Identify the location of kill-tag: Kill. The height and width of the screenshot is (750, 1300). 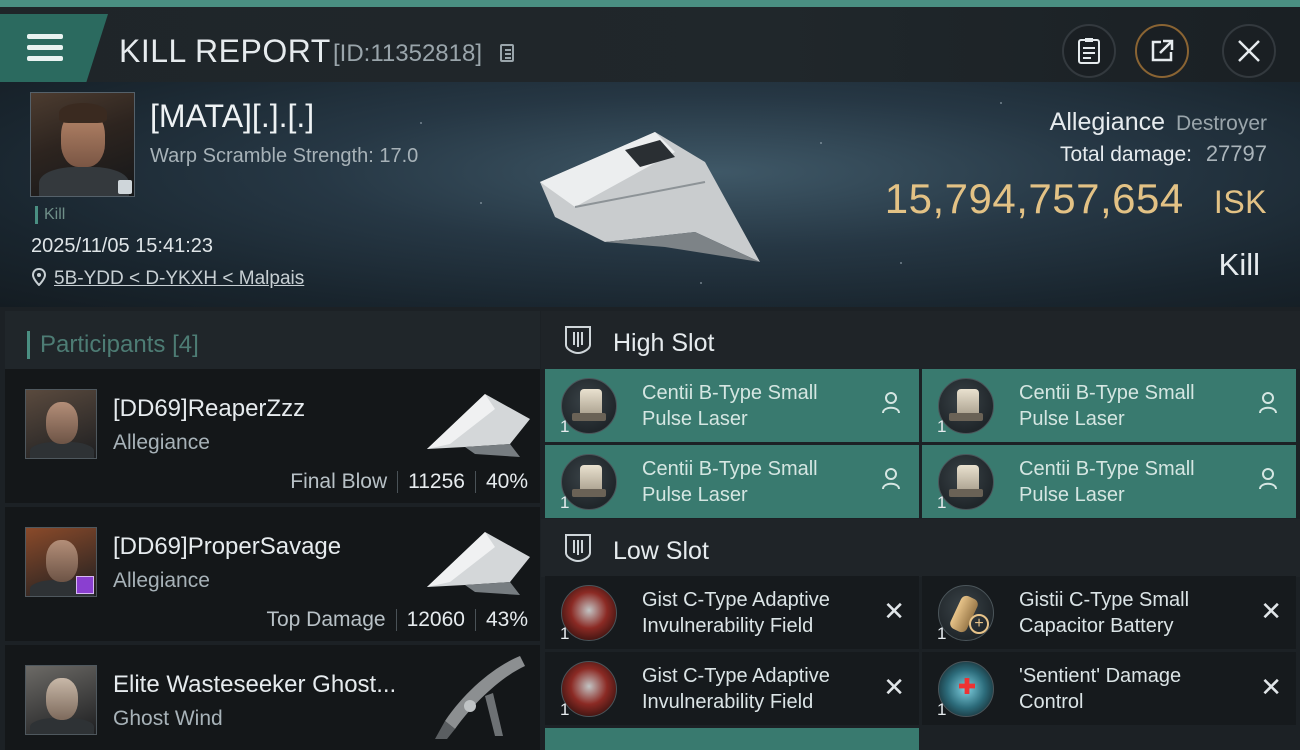
(50, 215).